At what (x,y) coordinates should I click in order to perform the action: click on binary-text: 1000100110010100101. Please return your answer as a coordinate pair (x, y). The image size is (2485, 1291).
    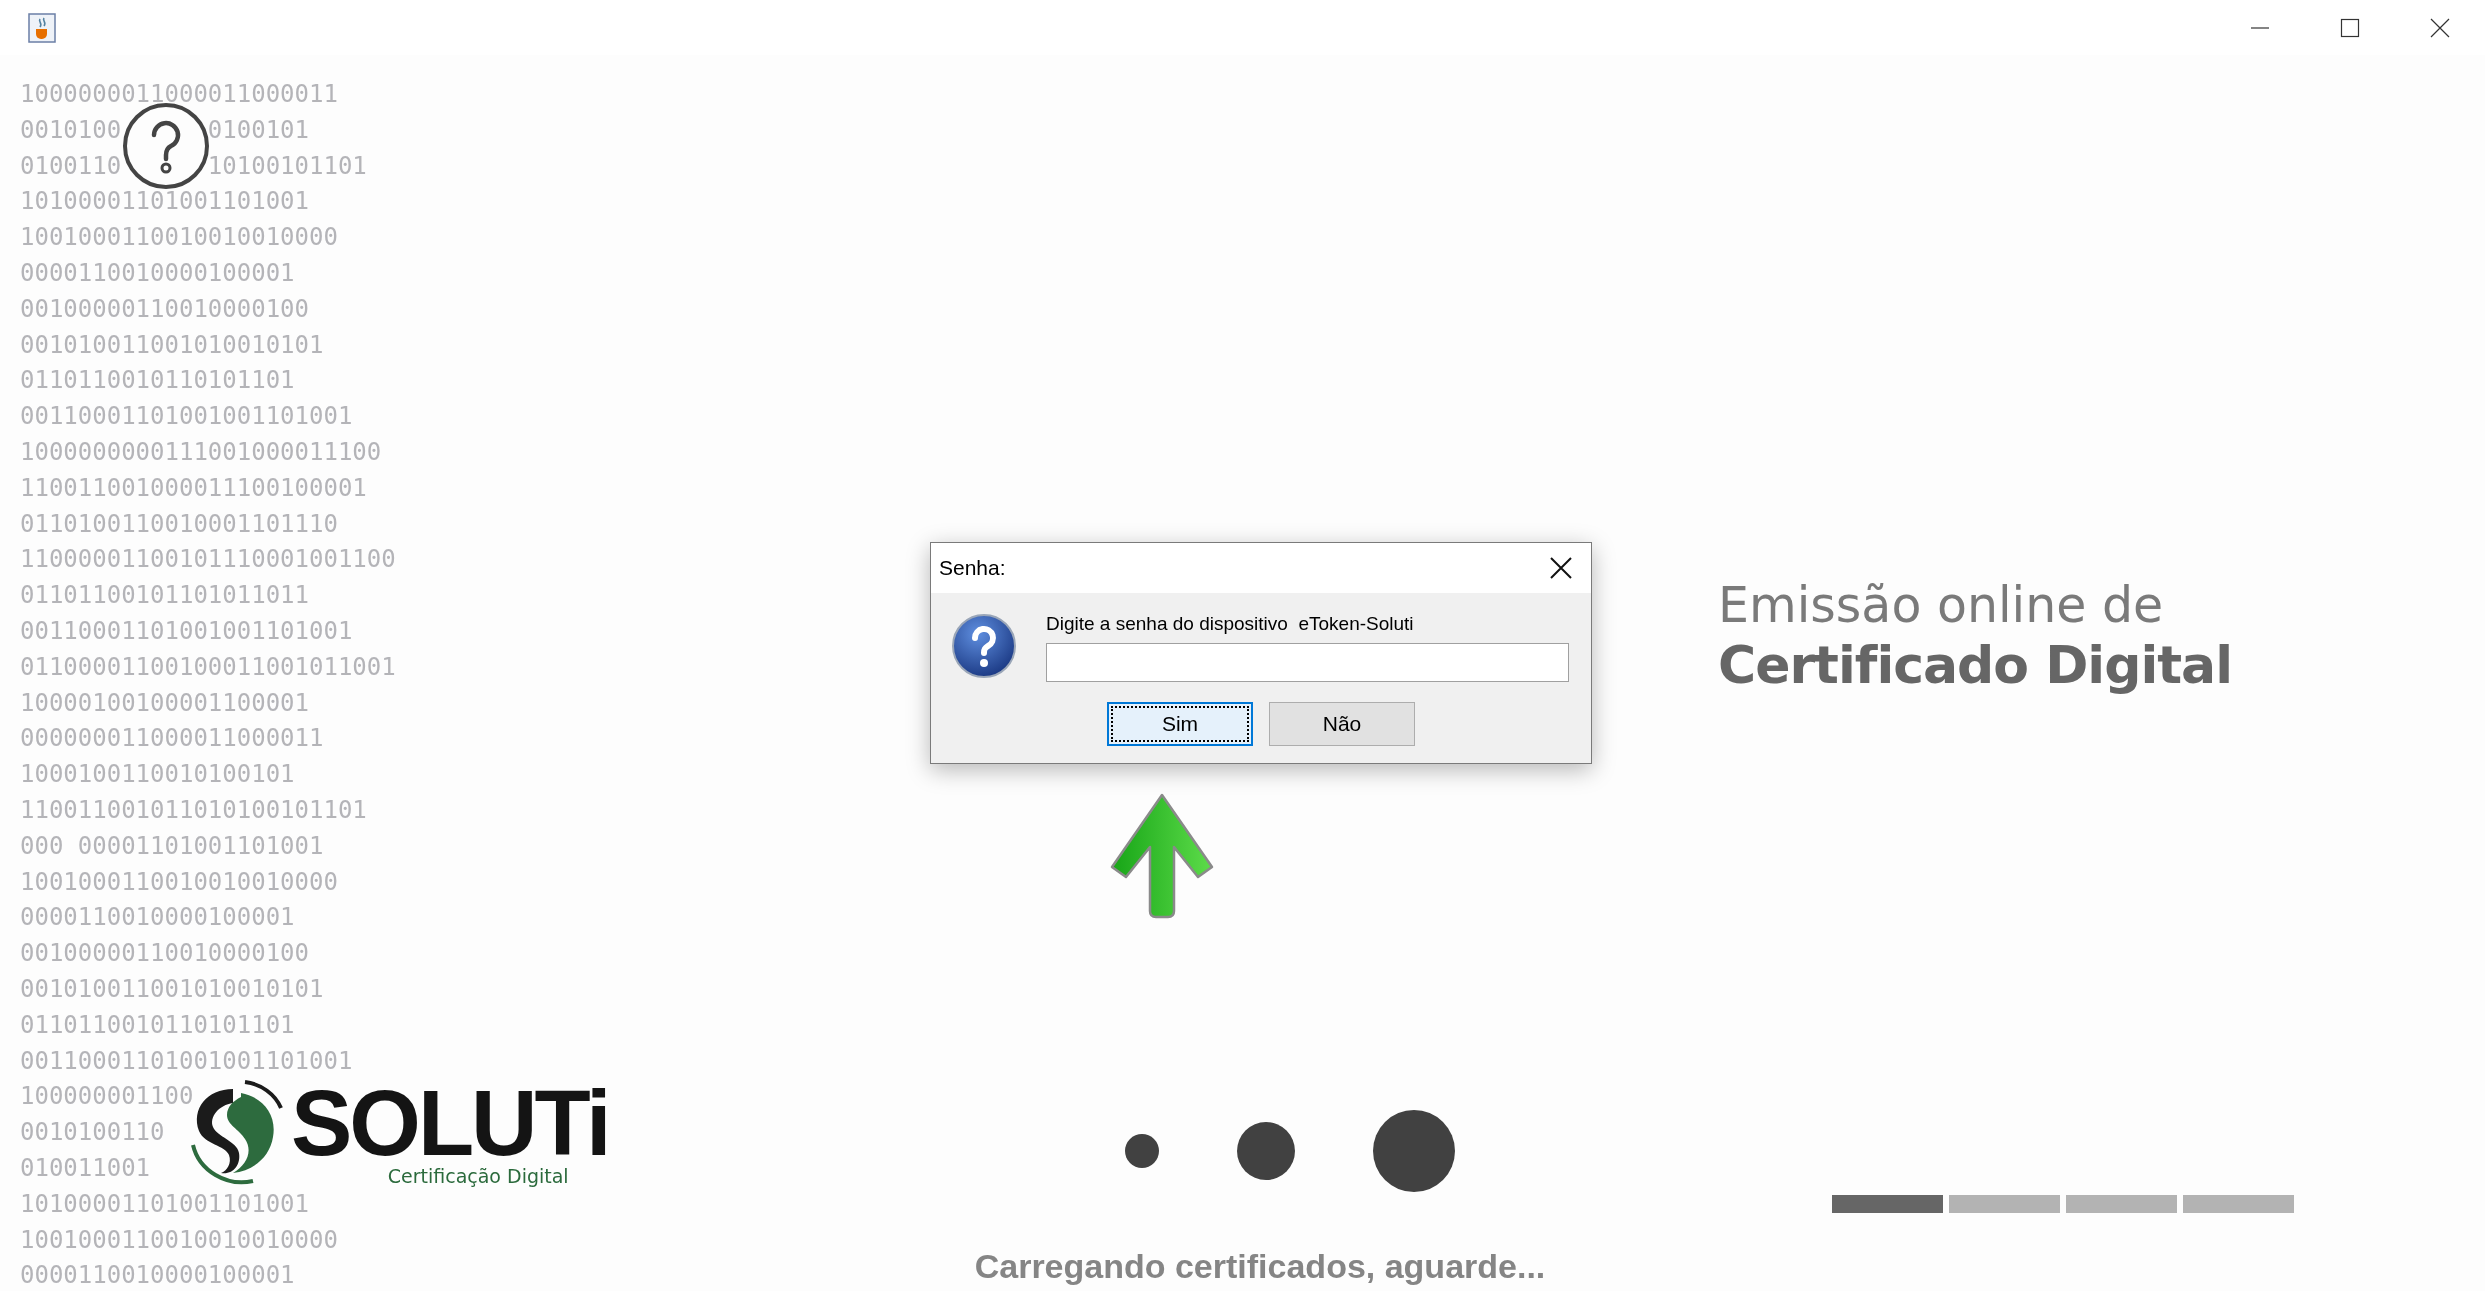
    Looking at the image, I should click on (157, 775).